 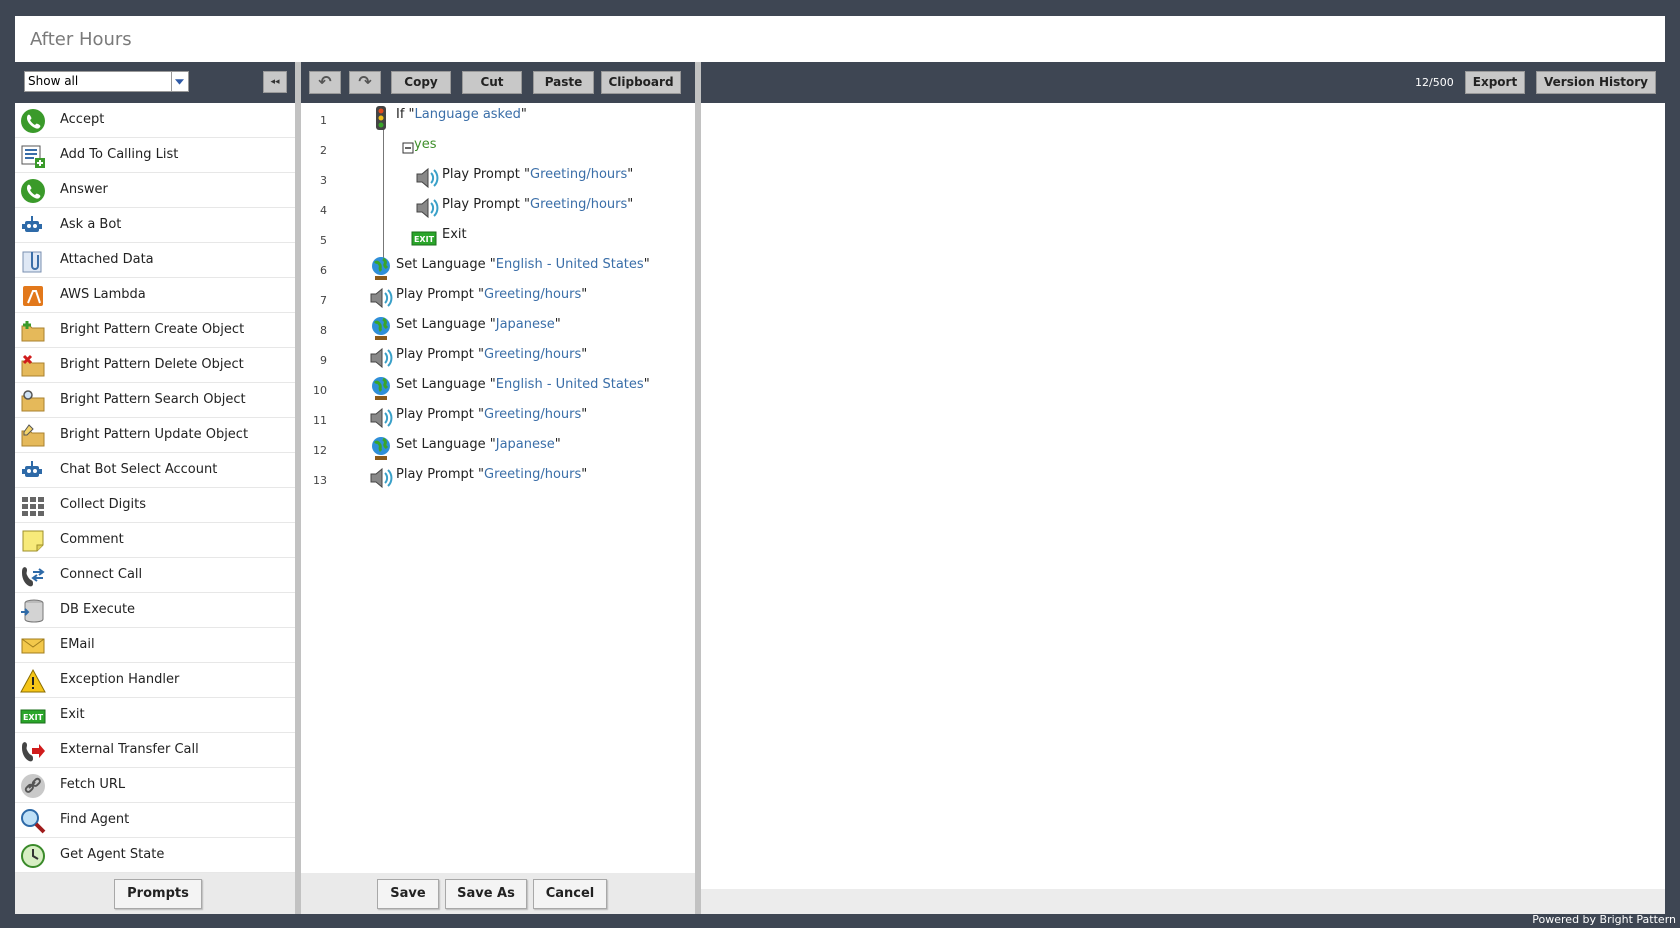 I want to click on palette-block-collect-digits: Collect Digits, so click(x=155, y=505).